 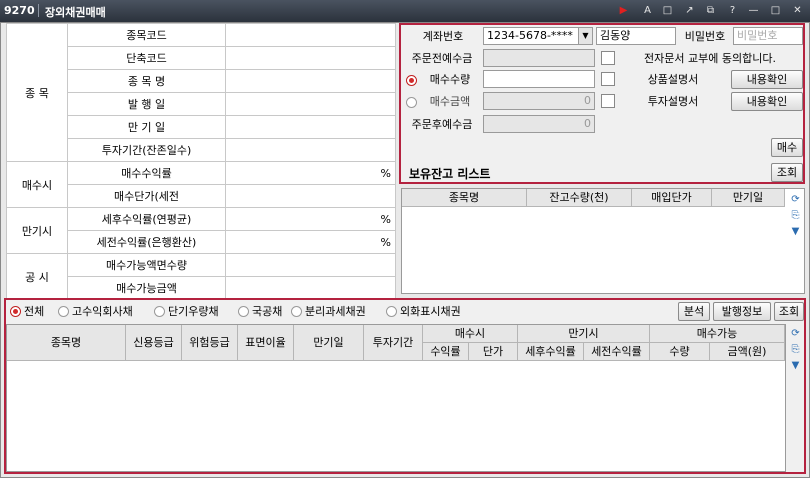 I want to click on value-available-amount, so click(x=310, y=288).